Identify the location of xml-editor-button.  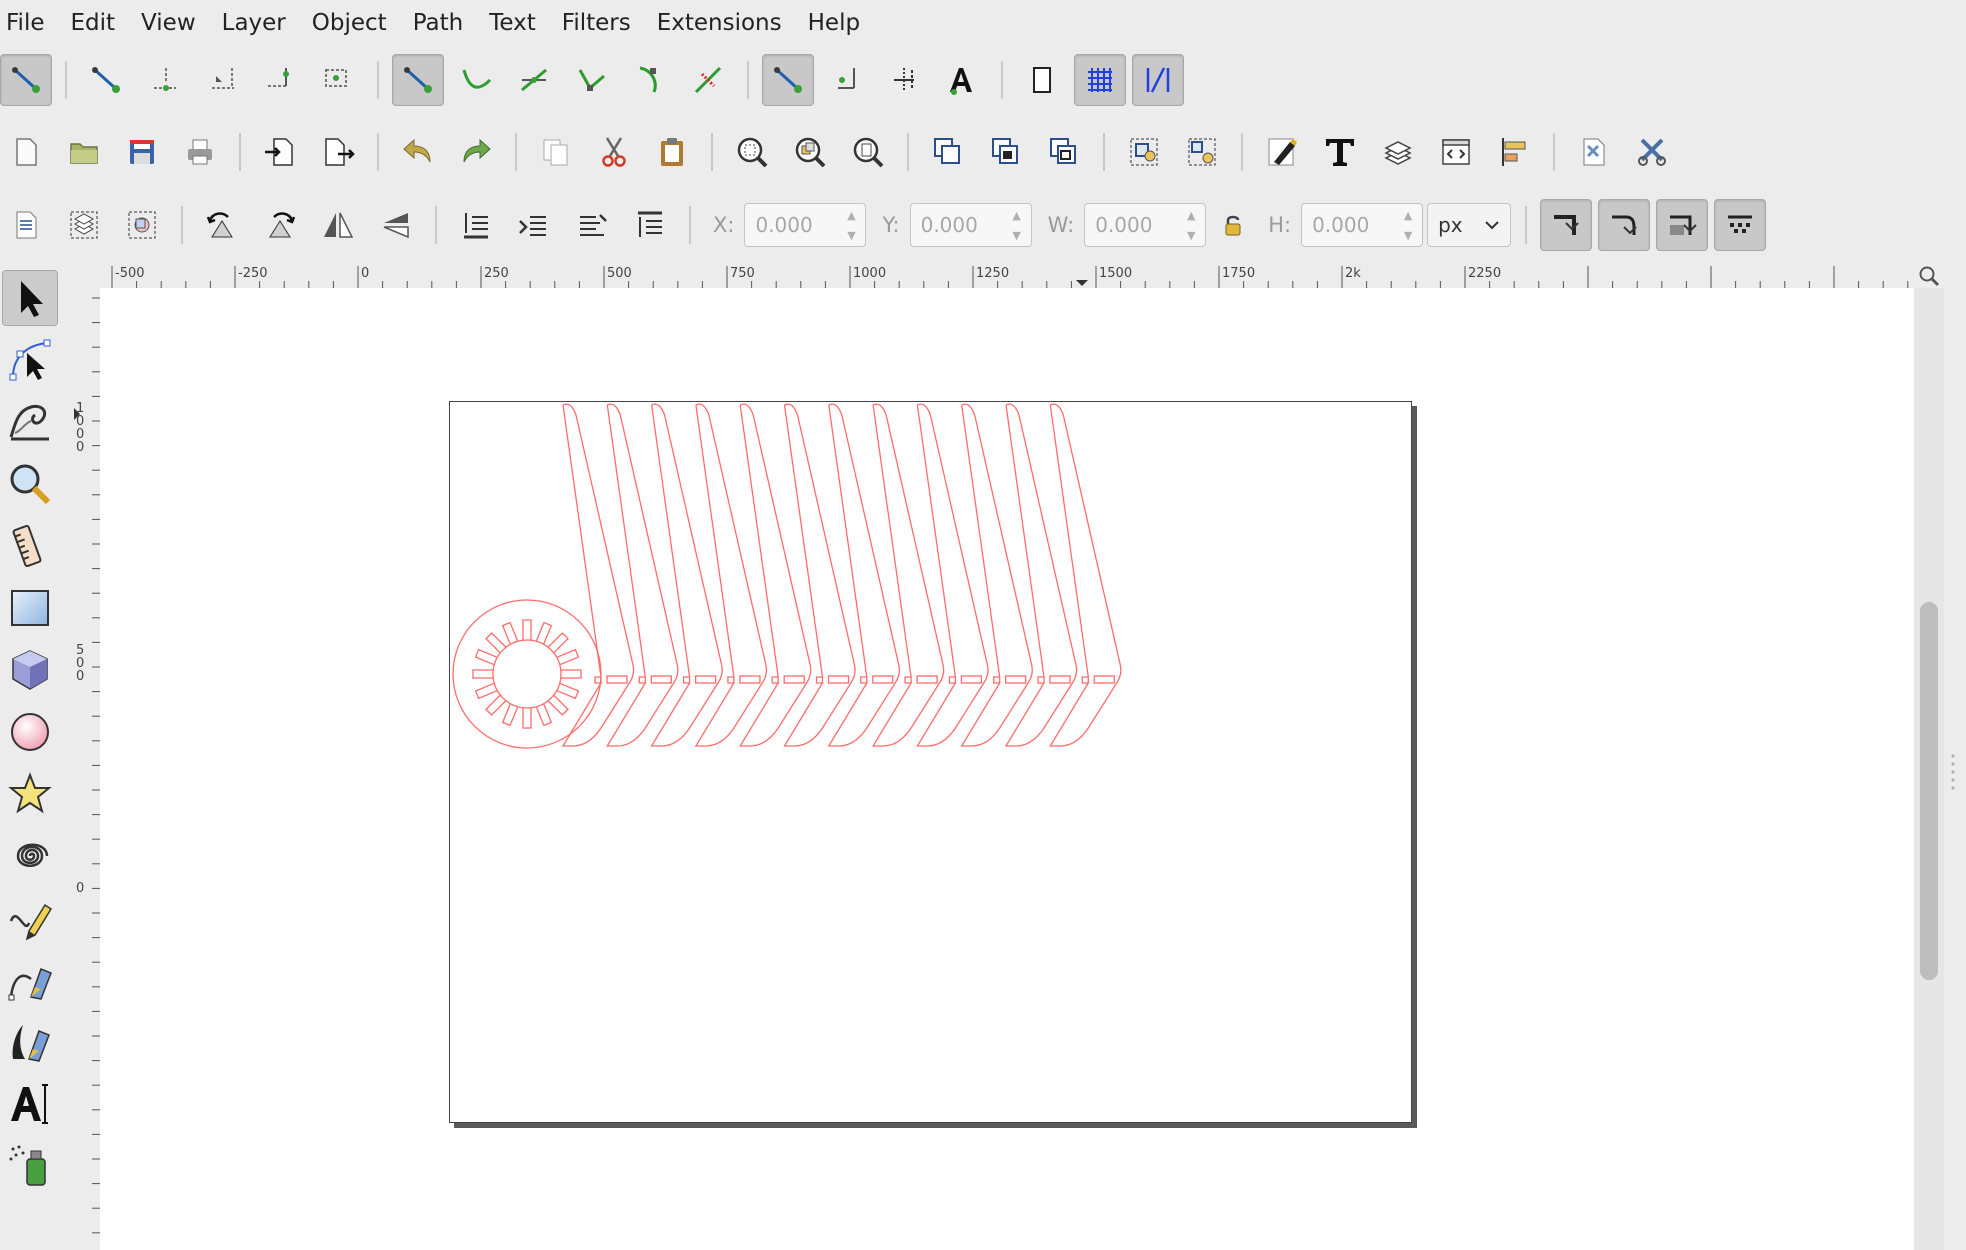
(1456, 152).